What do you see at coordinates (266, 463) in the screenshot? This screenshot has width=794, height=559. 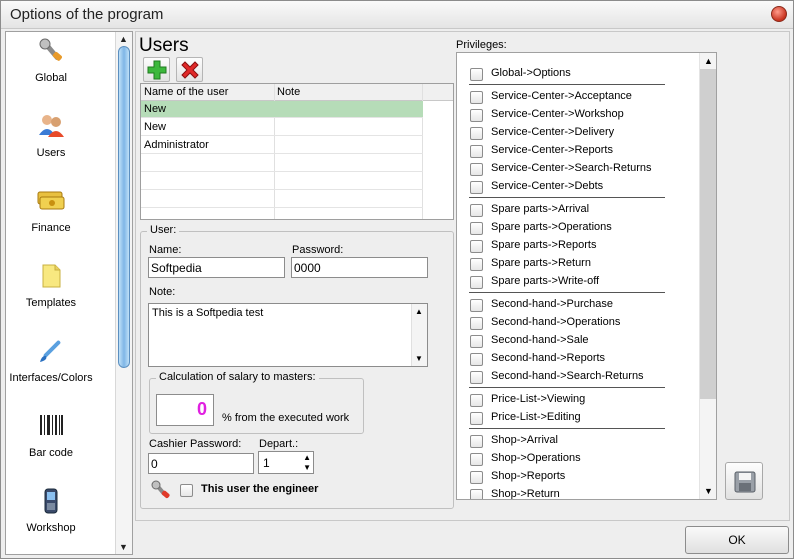 I see `depart-value: 1` at bounding box center [266, 463].